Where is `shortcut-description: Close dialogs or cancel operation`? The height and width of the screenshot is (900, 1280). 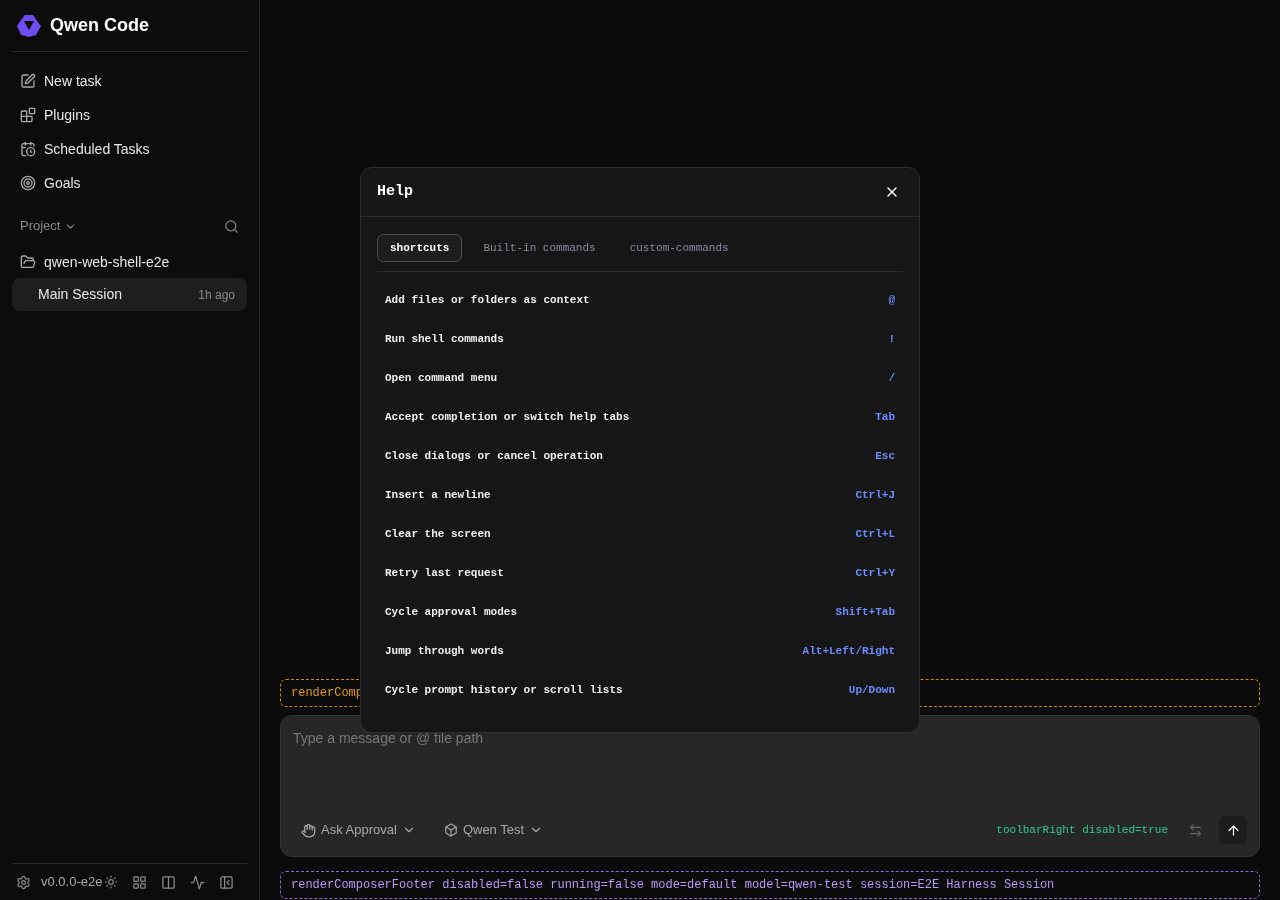 shortcut-description: Close dialogs or cancel operation is located at coordinates (494, 457).